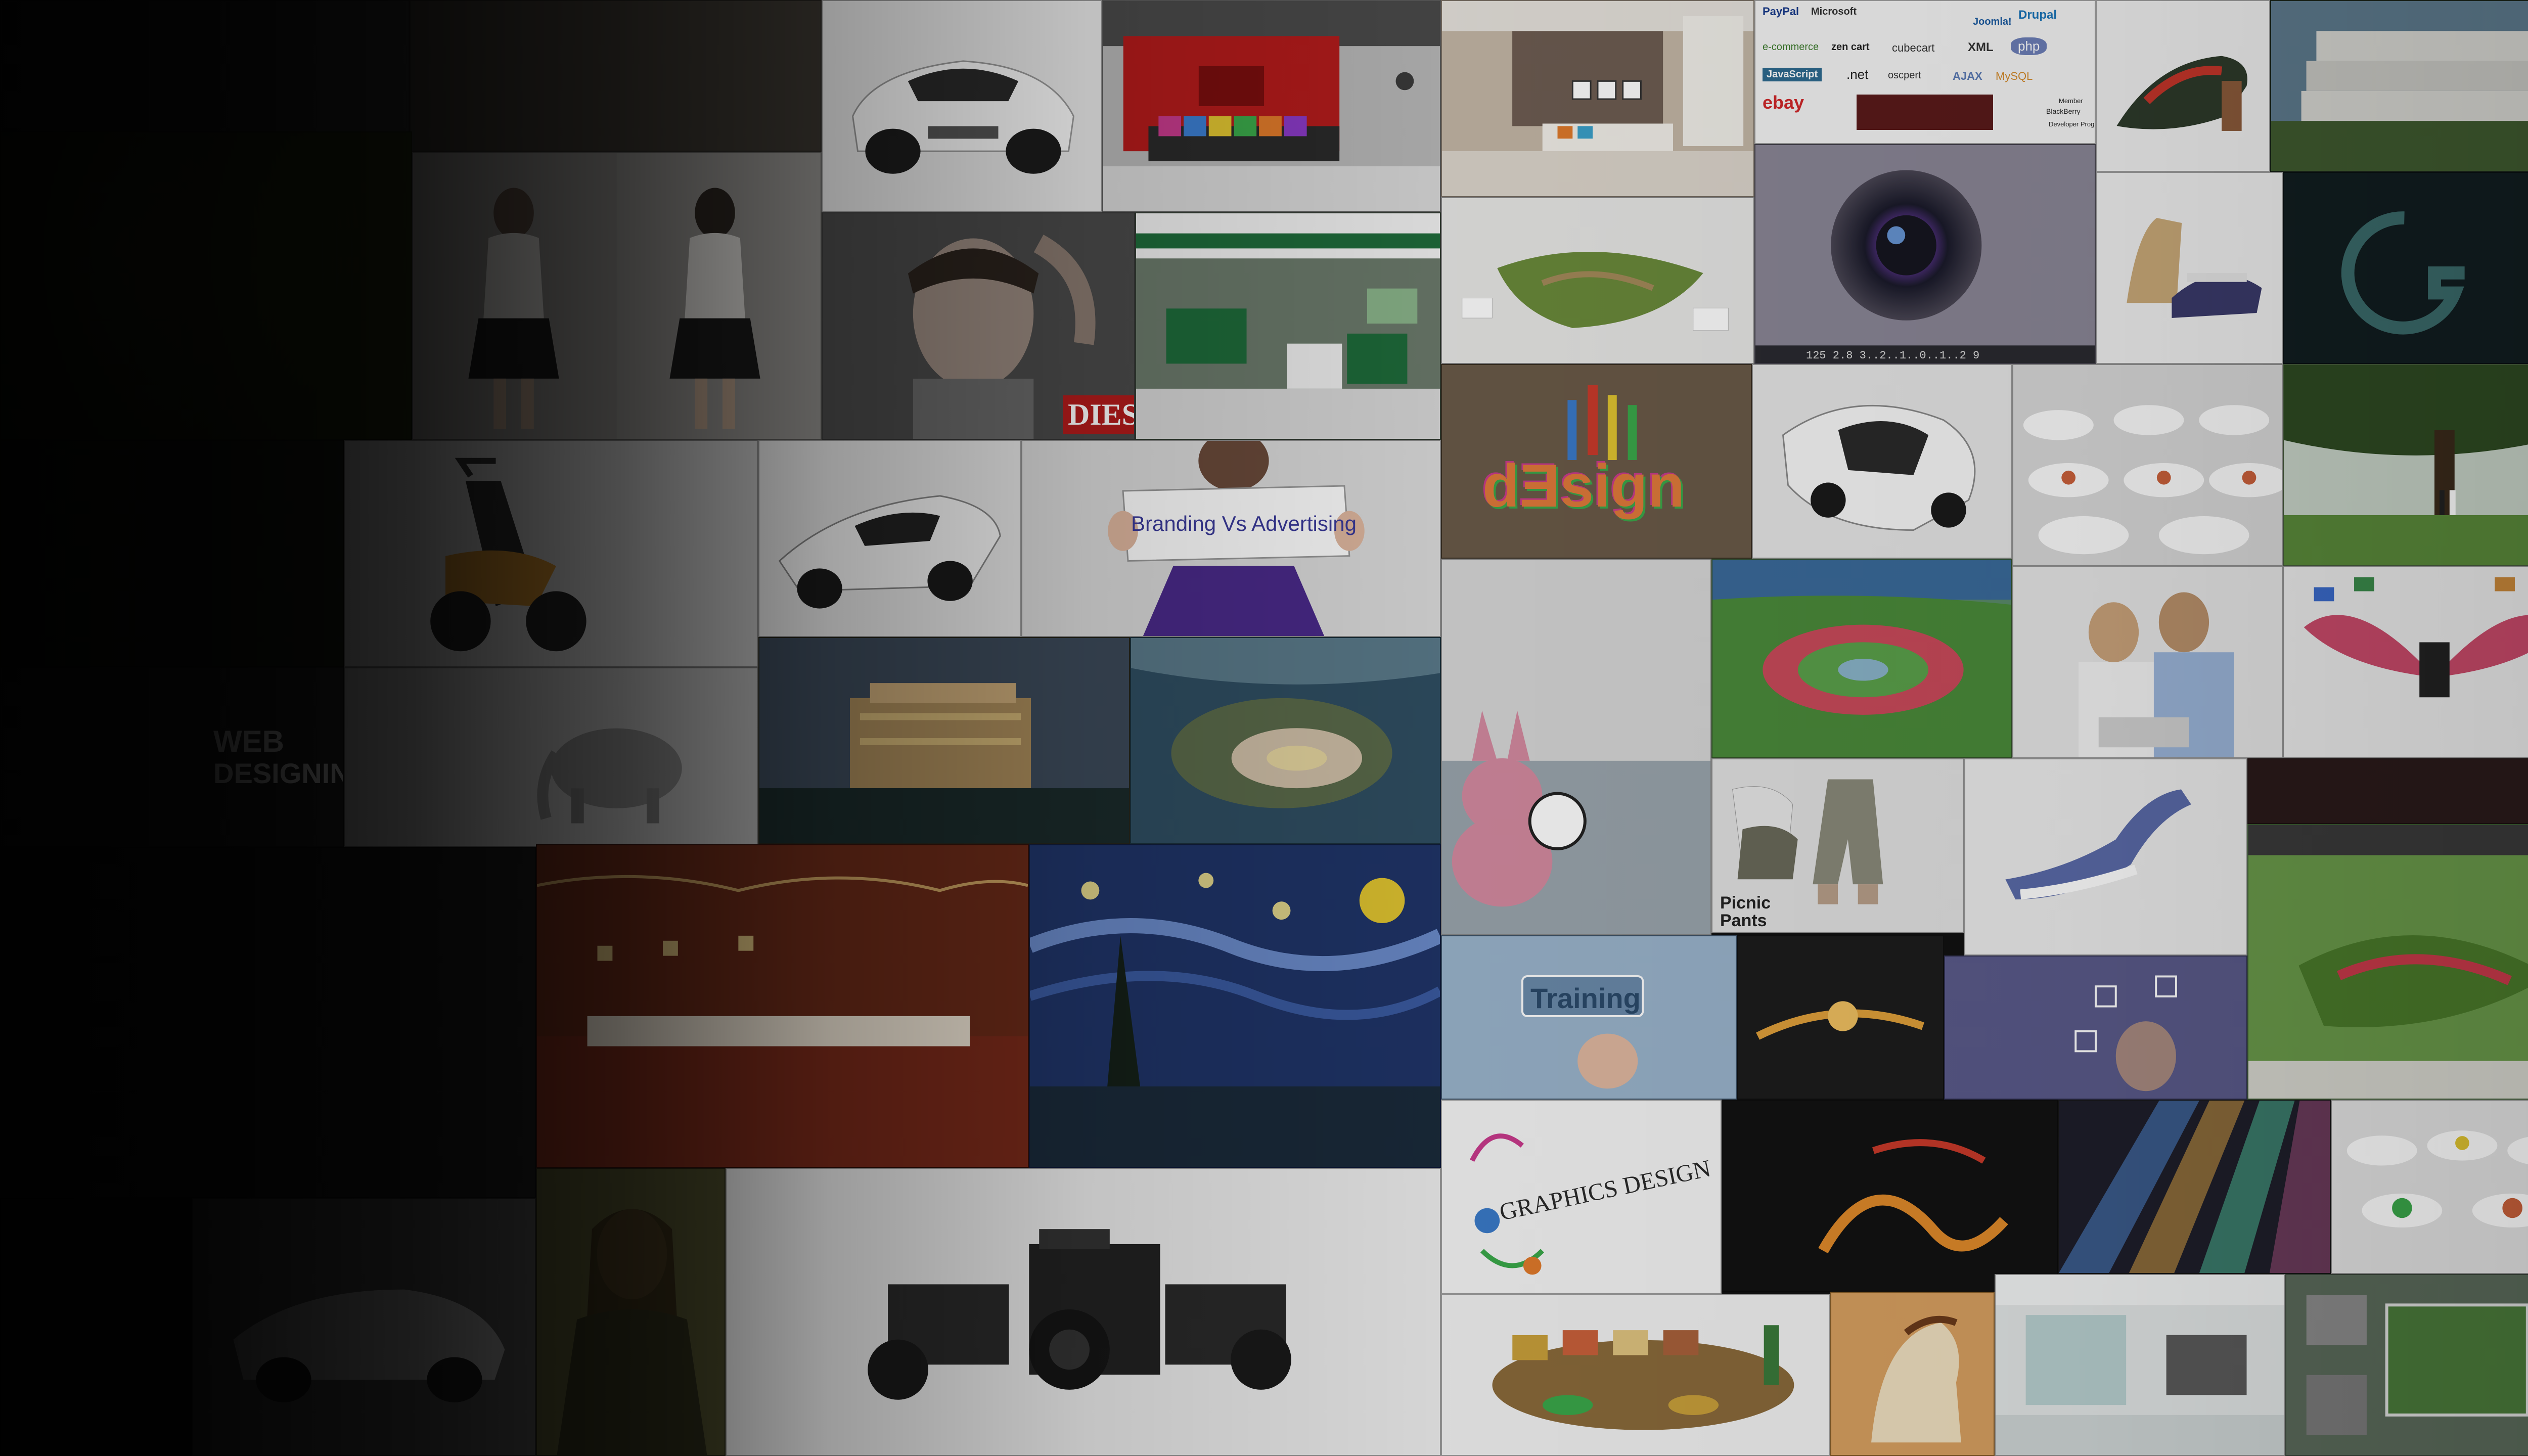 This screenshot has width=2528, height=1456. I want to click on photo-bottom-far-left, so click(96, 1327).